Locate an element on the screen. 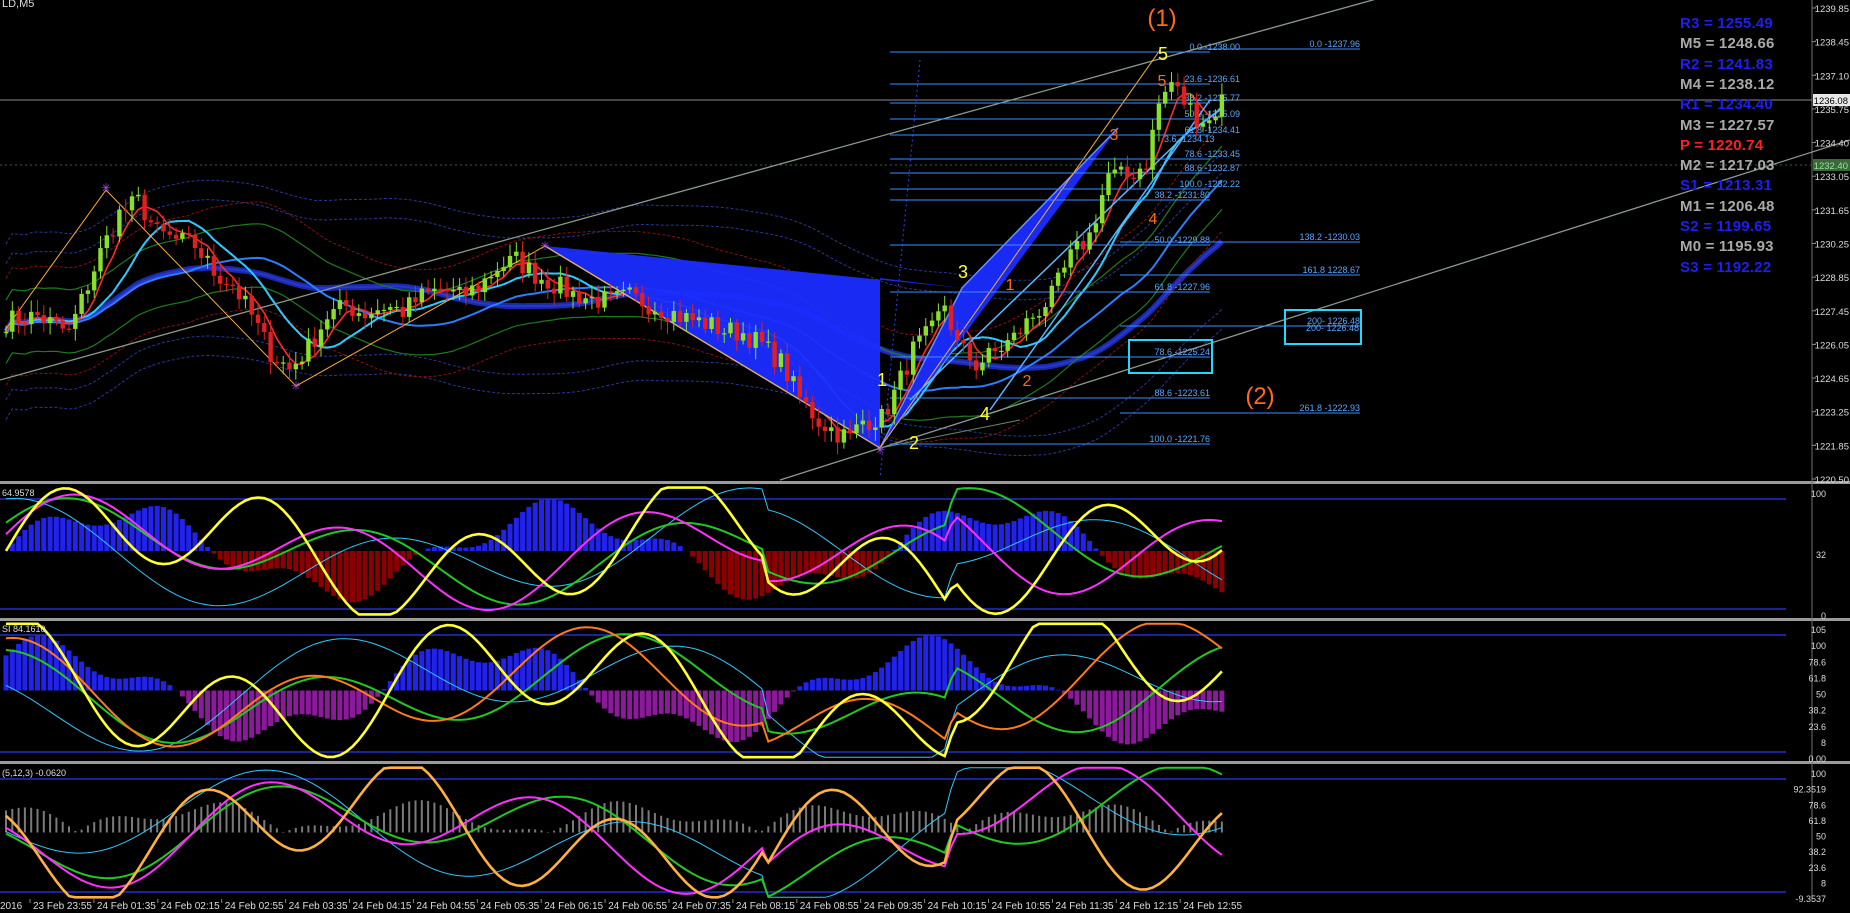 This screenshot has height=913, width=1850. fib-label-200: 200- 1226.48 is located at coordinates (1332, 328).